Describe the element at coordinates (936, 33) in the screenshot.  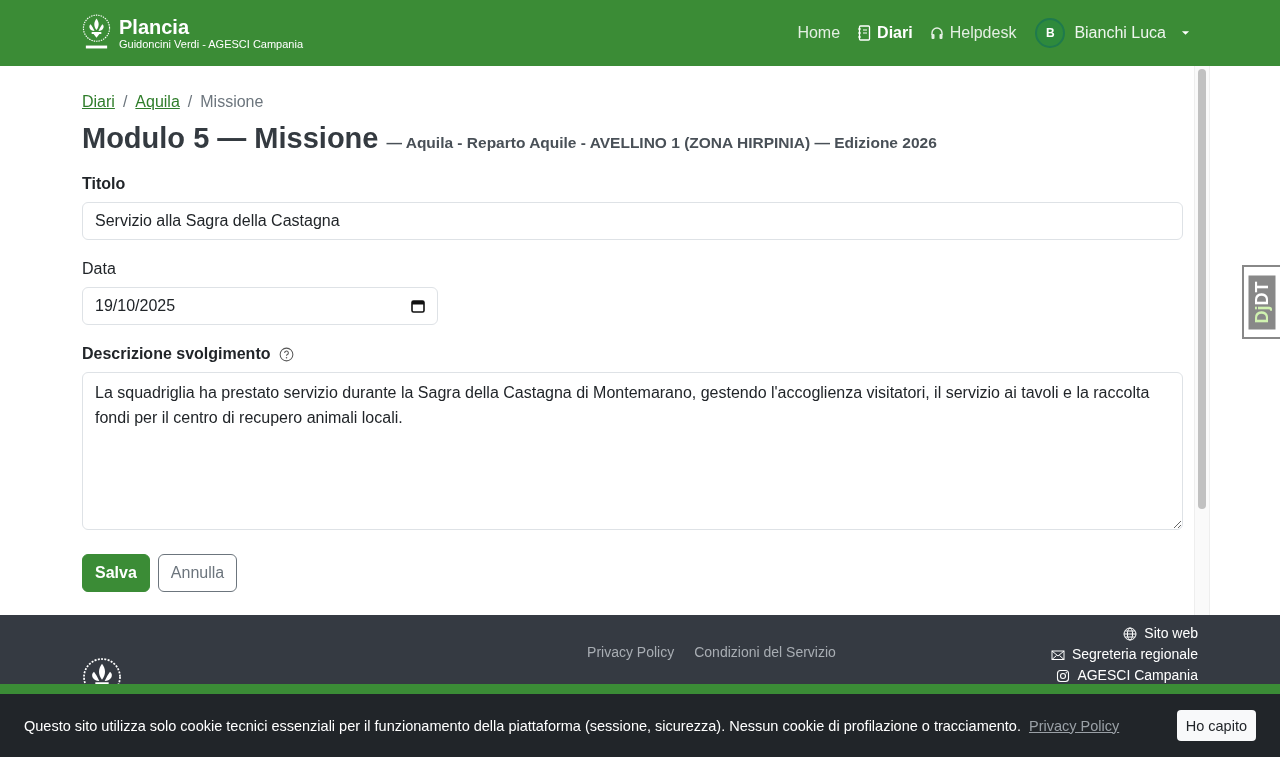
I see `headset-icon` at that location.